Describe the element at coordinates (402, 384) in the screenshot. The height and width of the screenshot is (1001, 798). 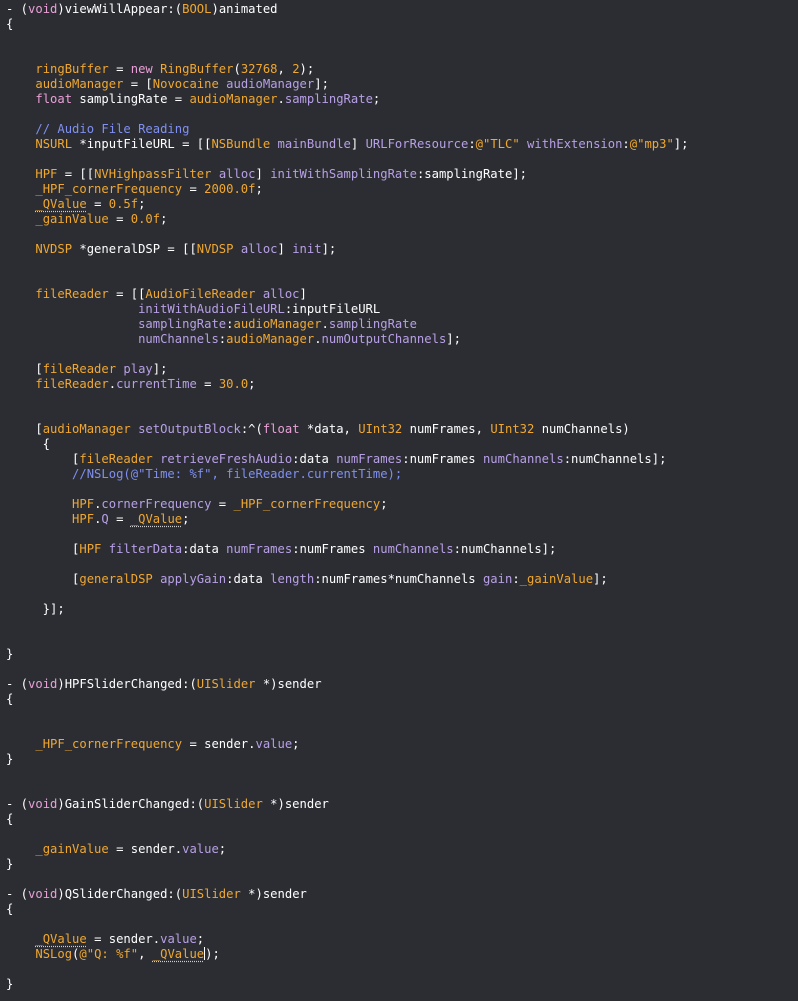
I see `code-line: fileReader.currentTime = 30.0;` at that location.